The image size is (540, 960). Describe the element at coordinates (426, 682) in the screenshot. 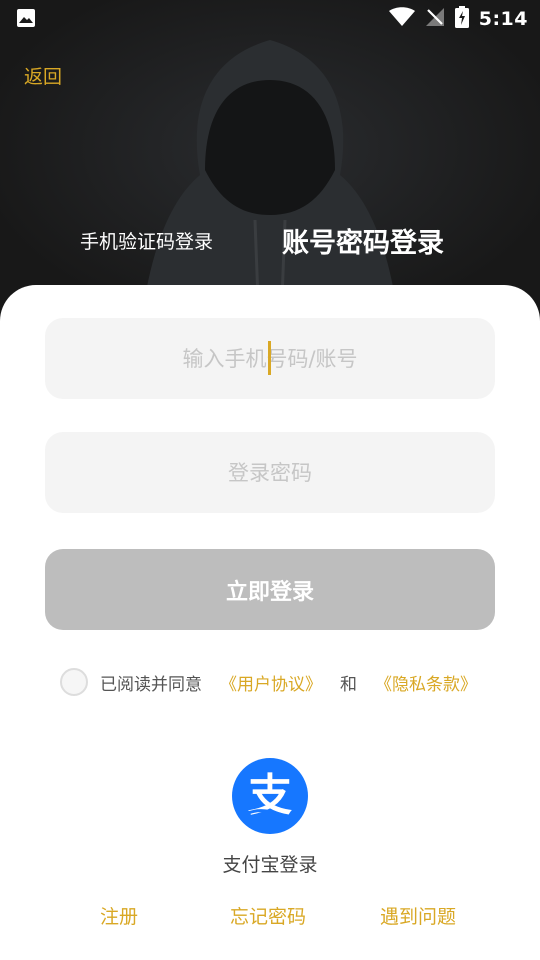

I see `privacy-policy-link: 《隐私条款》` at that location.